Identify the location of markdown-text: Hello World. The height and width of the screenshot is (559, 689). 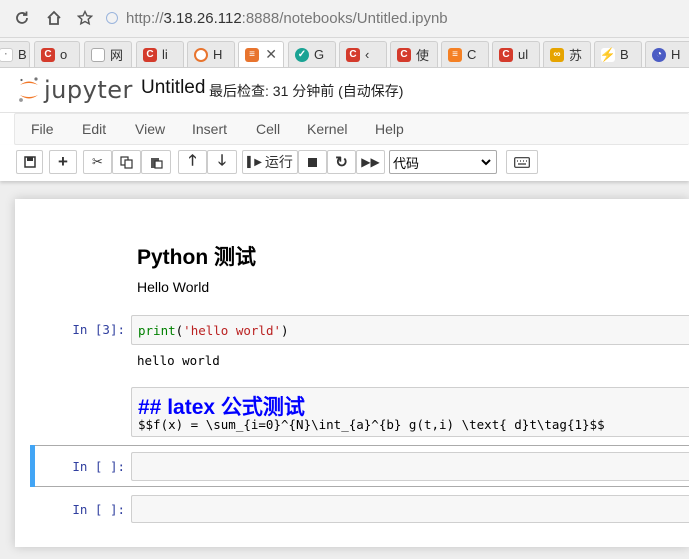
(173, 287).